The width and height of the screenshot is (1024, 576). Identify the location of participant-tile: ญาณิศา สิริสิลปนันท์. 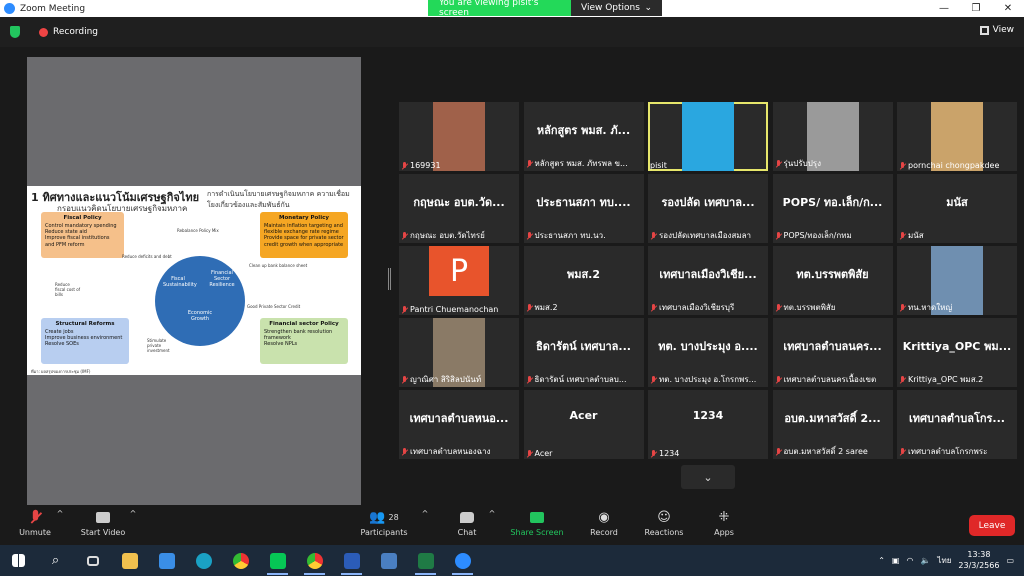
(459, 352).